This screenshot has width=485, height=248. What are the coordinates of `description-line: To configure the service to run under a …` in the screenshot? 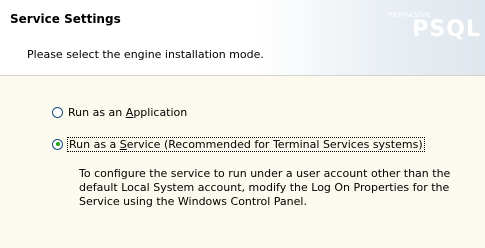 It's located at (265, 173).